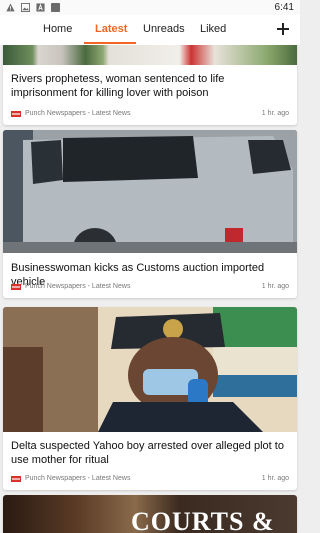 Image resolution: width=320 pixels, height=533 pixels. What do you see at coordinates (111, 29) in the screenshot?
I see `tab-latest: Latest` at bounding box center [111, 29].